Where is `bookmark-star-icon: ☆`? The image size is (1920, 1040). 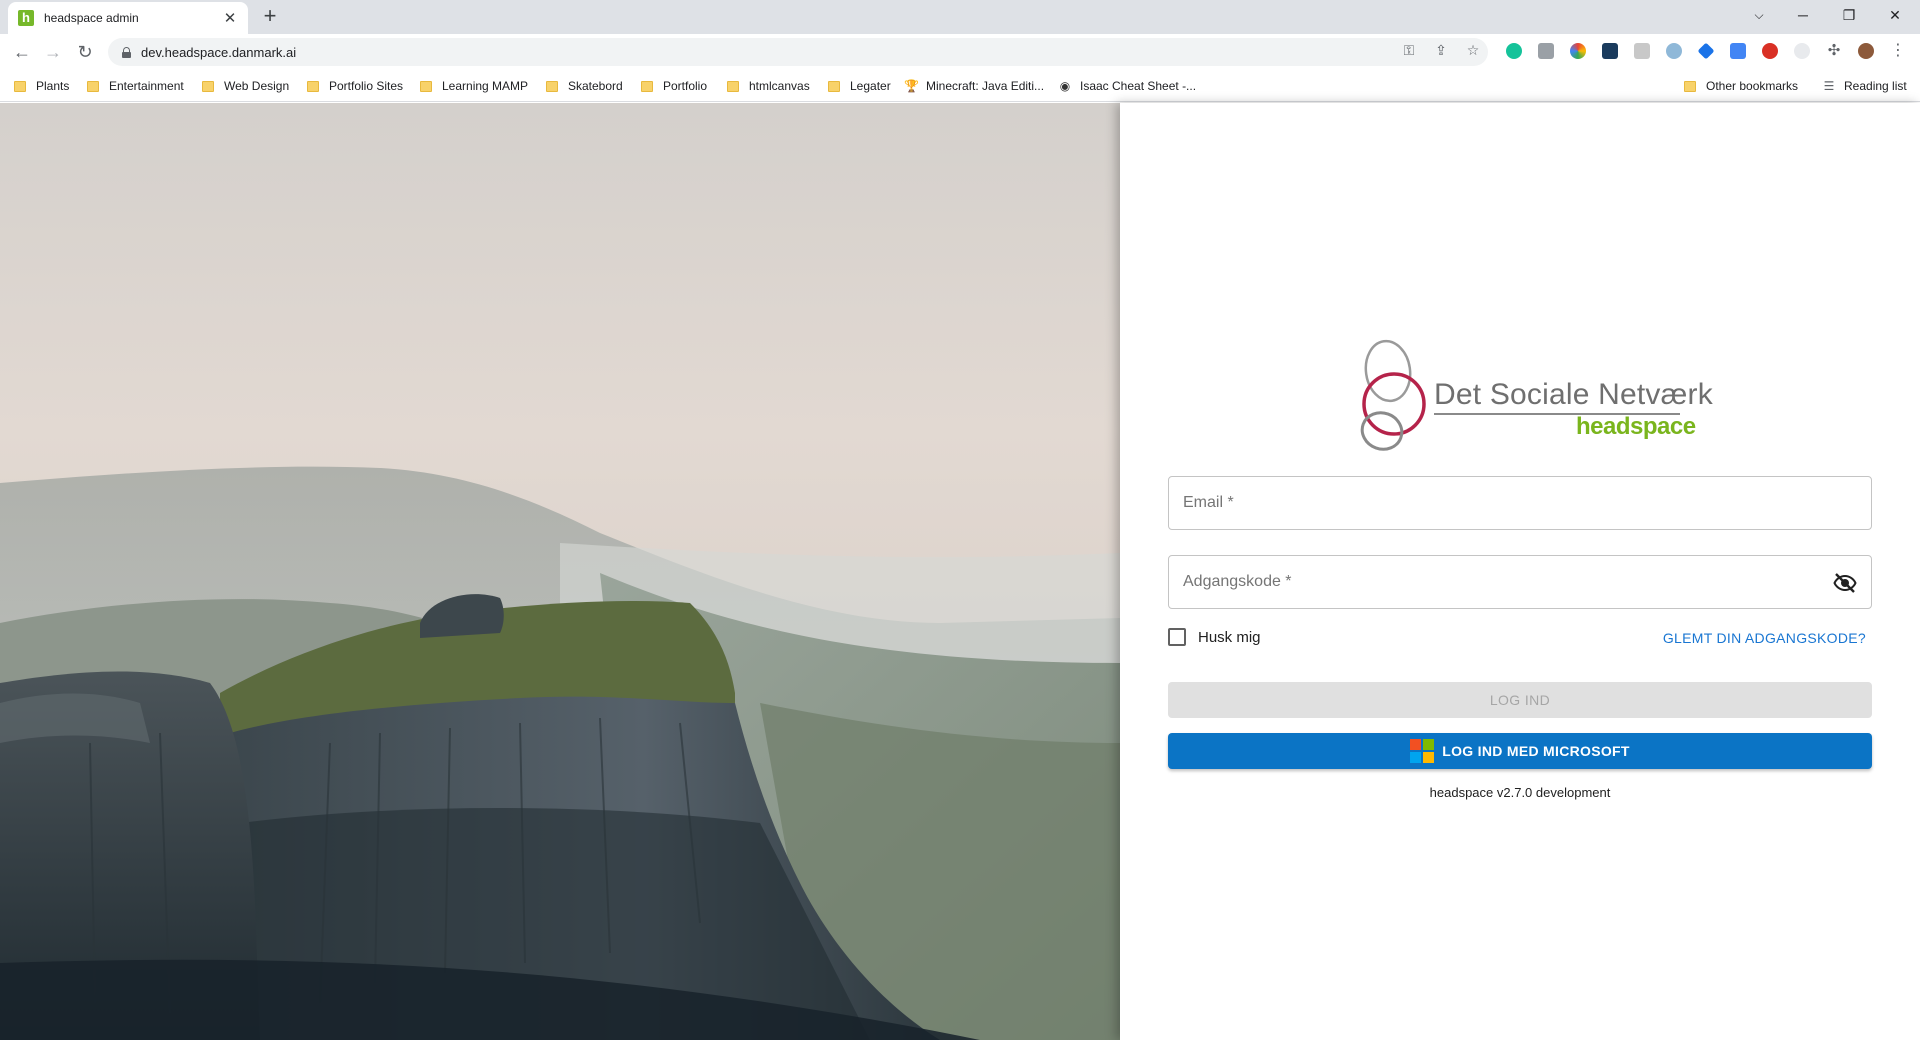 bookmark-star-icon: ☆ is located at coordinates (1473, 50).